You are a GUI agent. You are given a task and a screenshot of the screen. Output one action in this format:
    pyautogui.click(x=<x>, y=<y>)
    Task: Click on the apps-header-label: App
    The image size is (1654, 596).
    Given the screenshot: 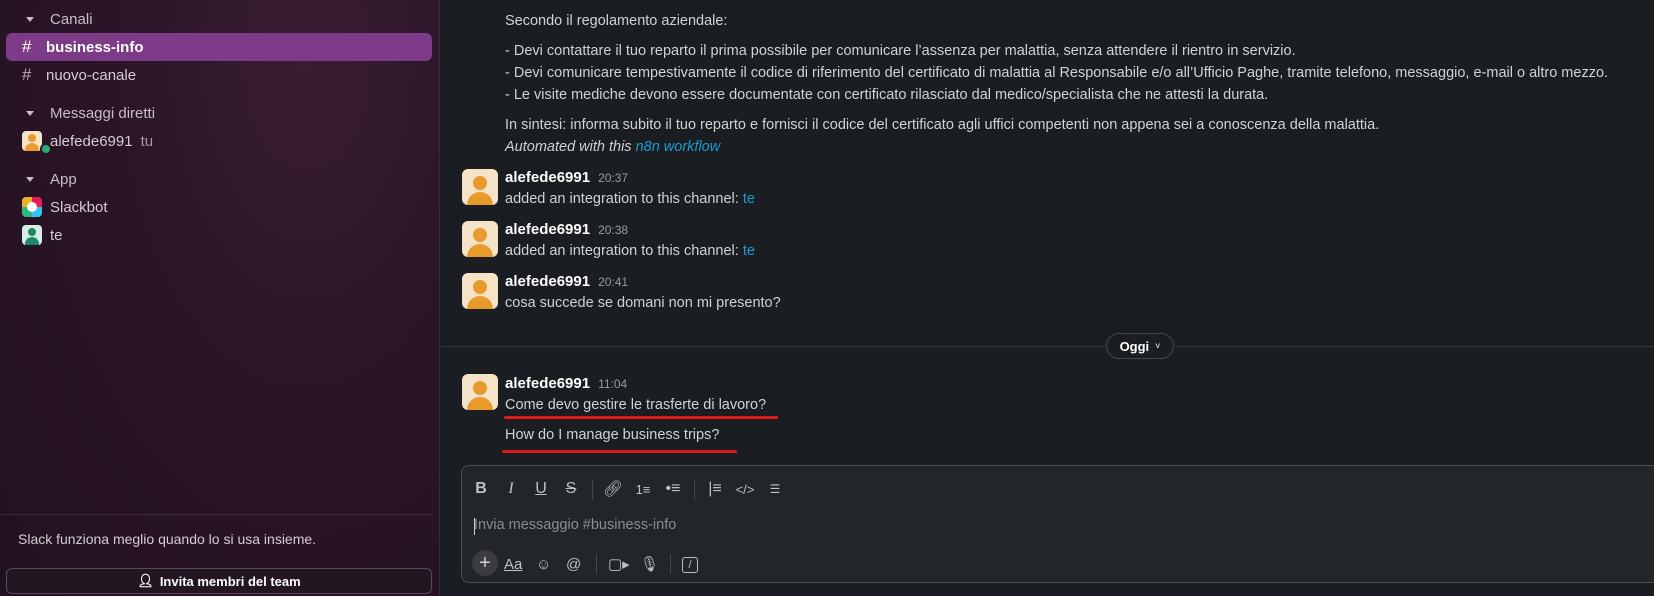 What is the action you would take?
    pyautogui.click(x=63, y=179)
    